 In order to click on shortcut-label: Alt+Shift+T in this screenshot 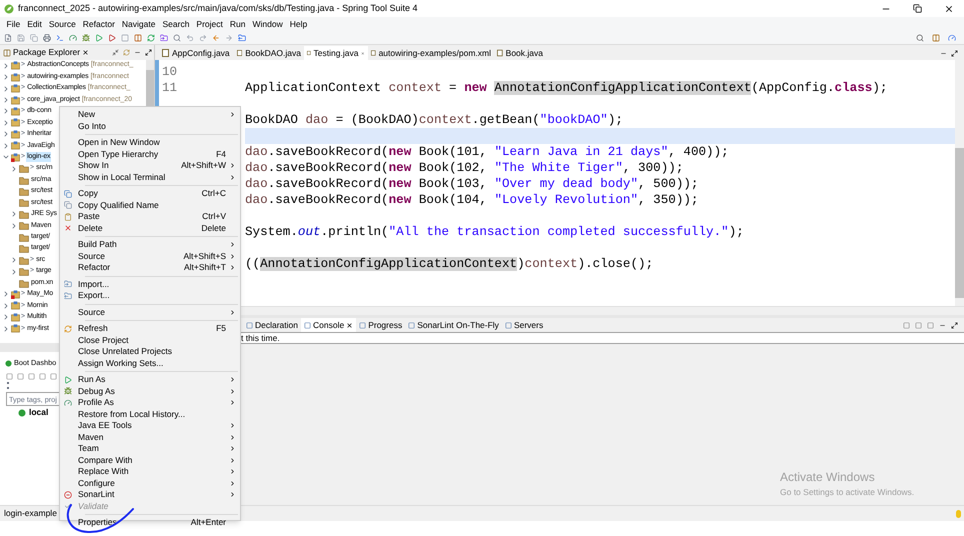, I will do `click(205, 267)`.